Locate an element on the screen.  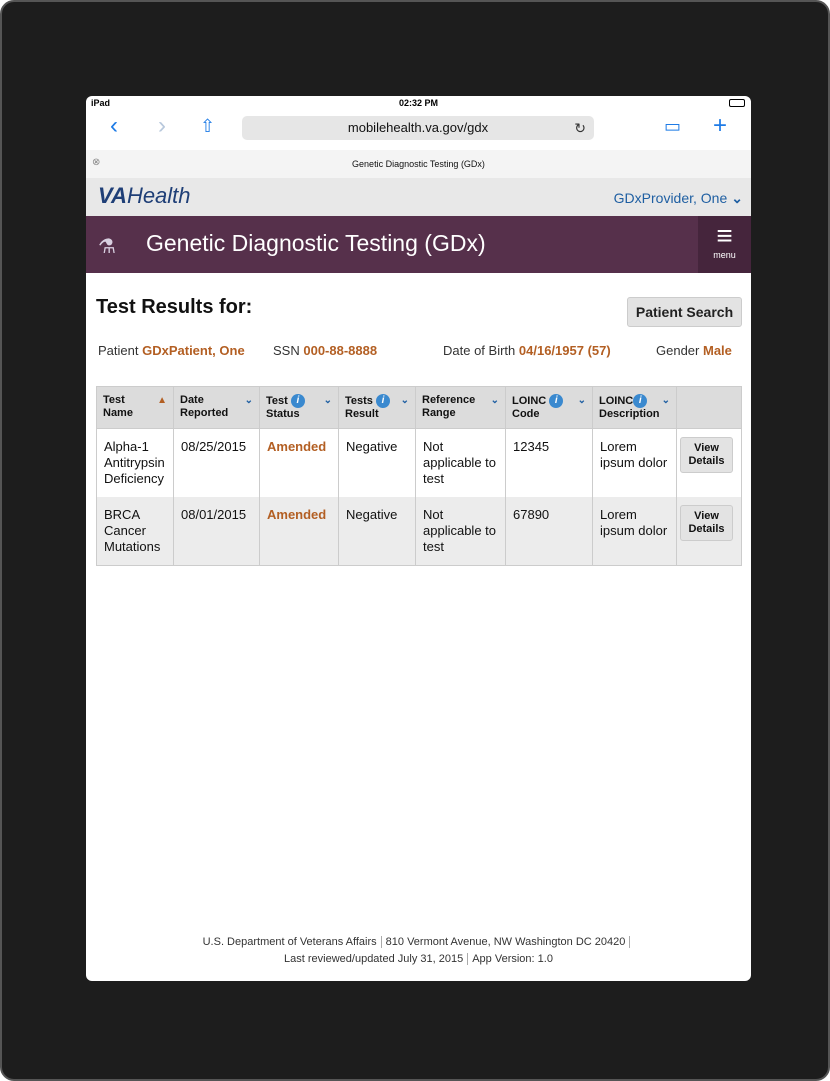
share-icon: ⇧ is located at coordinates (207, 126).